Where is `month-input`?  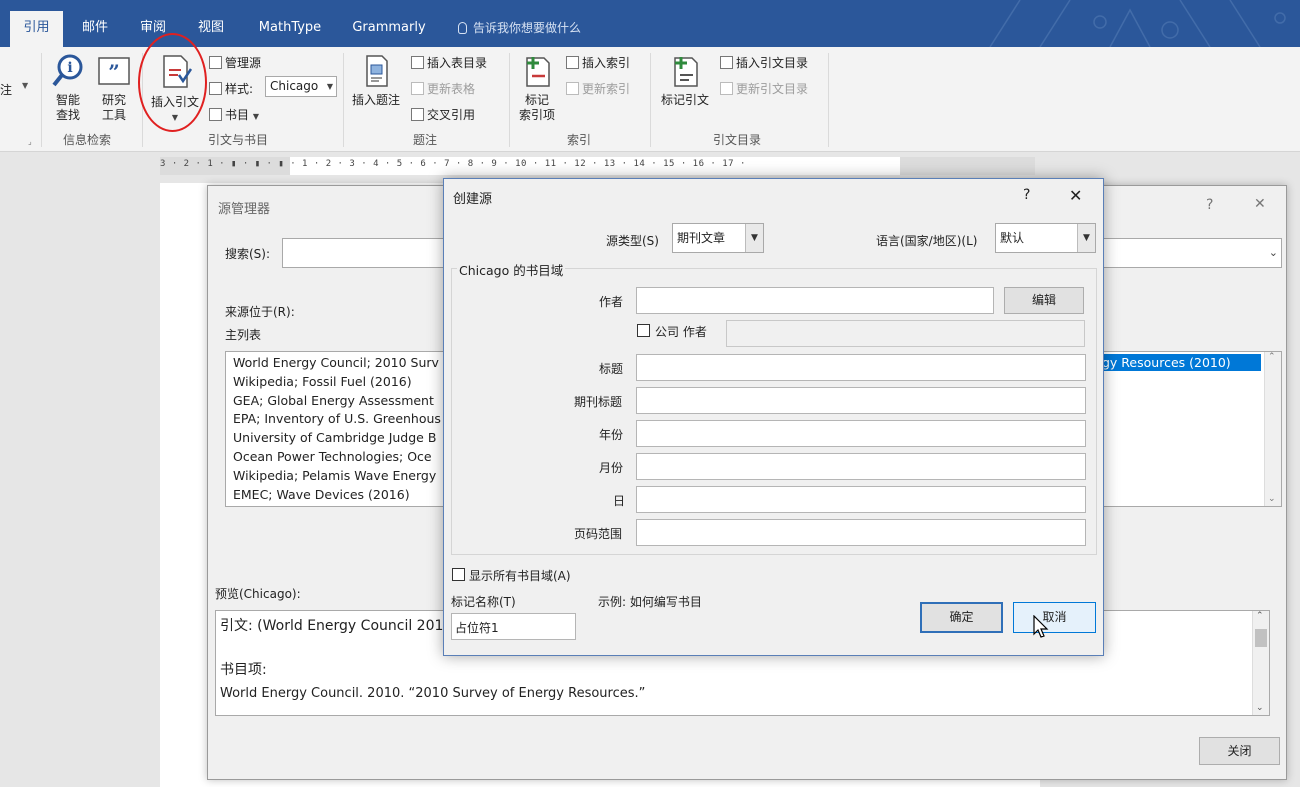
month-input is located at coordinates (861, 466).